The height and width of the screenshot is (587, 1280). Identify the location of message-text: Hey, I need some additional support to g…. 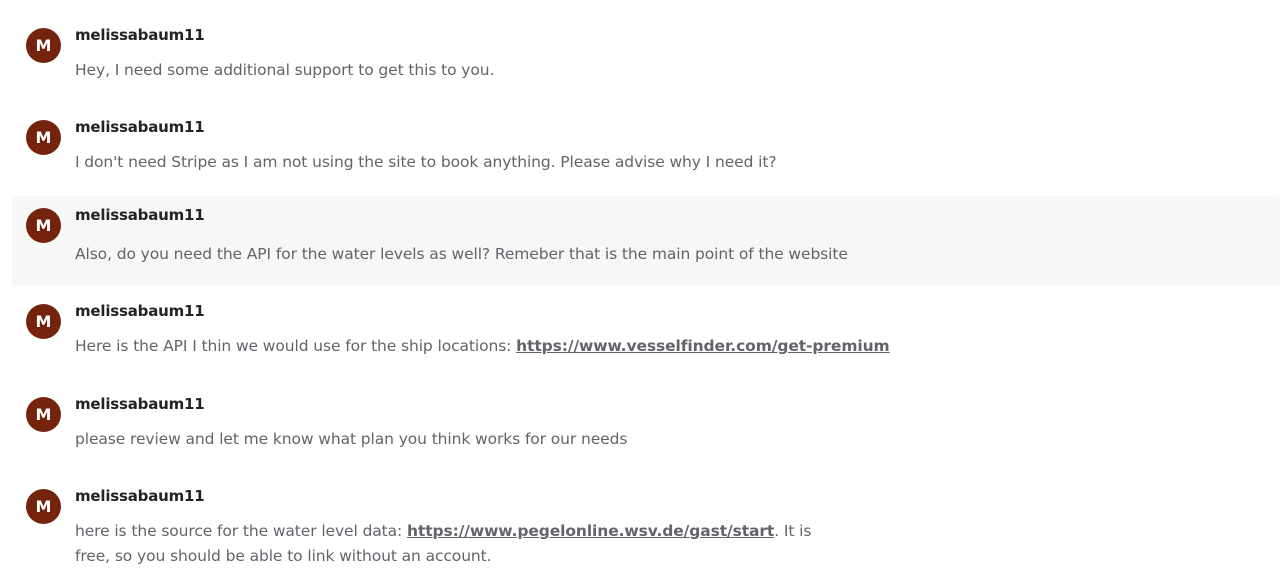
(285, 70).